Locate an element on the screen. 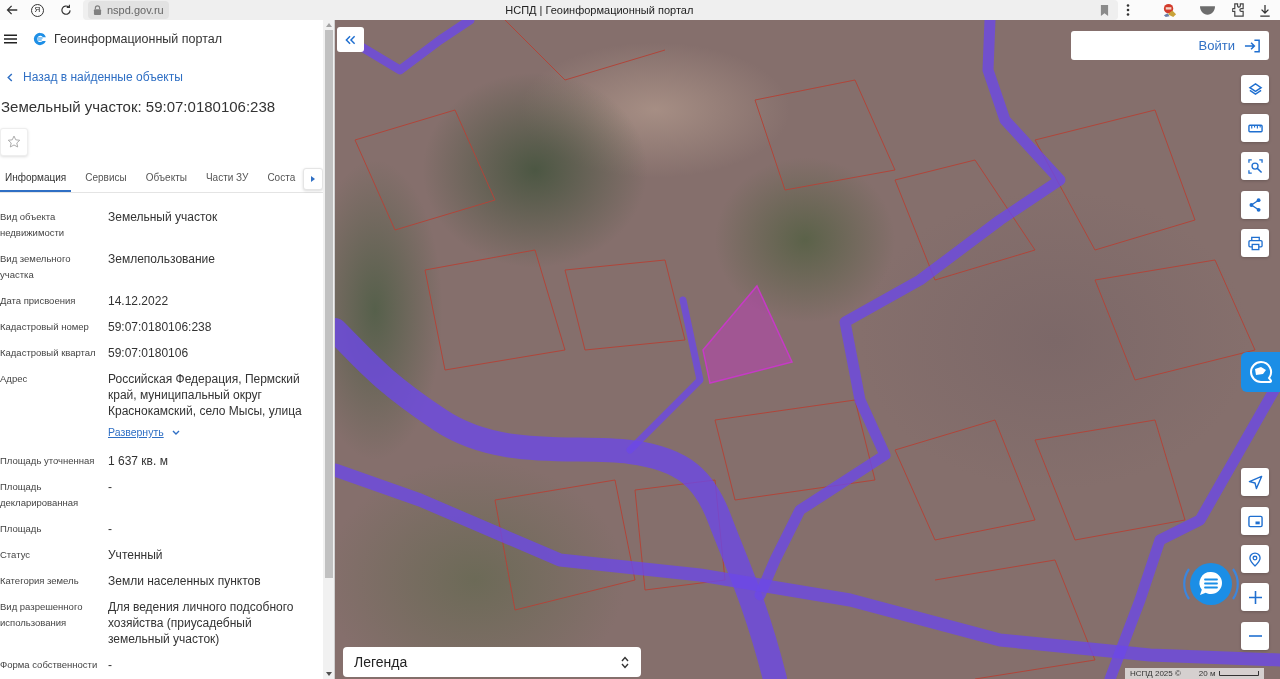  tab: Части ЗУ is located at coordinates (227, 178).